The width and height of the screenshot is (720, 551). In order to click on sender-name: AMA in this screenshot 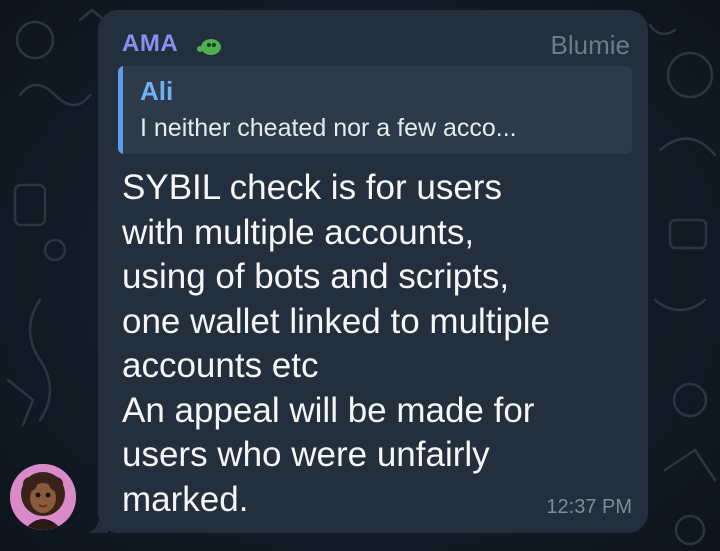, I will do `click(150, 44)`.